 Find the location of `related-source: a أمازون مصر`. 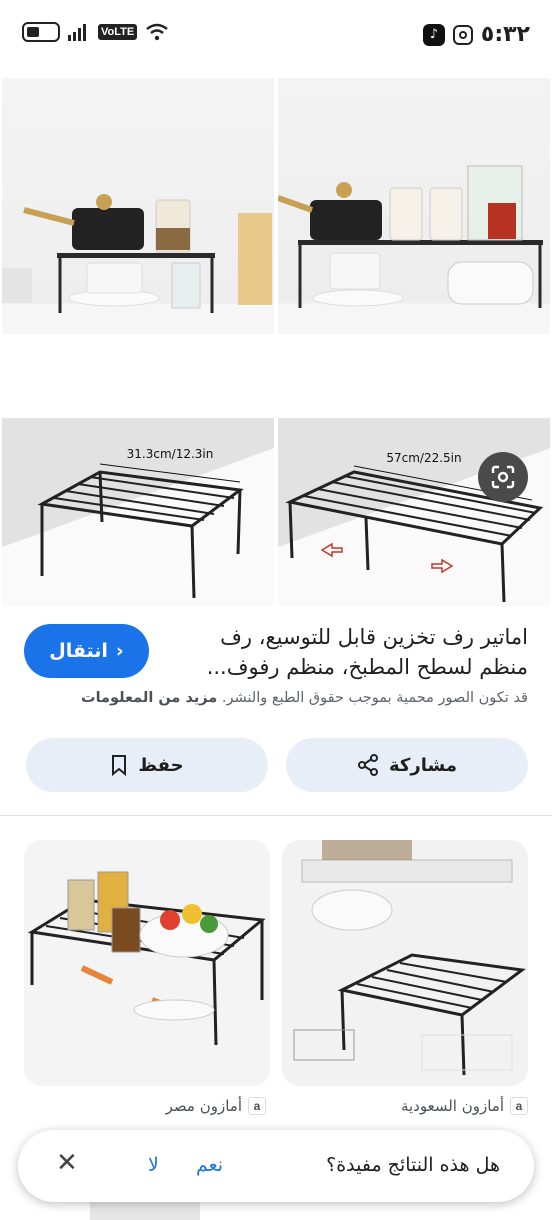

related-source: a أمازون مصر is located at coordinates (216, 1106).